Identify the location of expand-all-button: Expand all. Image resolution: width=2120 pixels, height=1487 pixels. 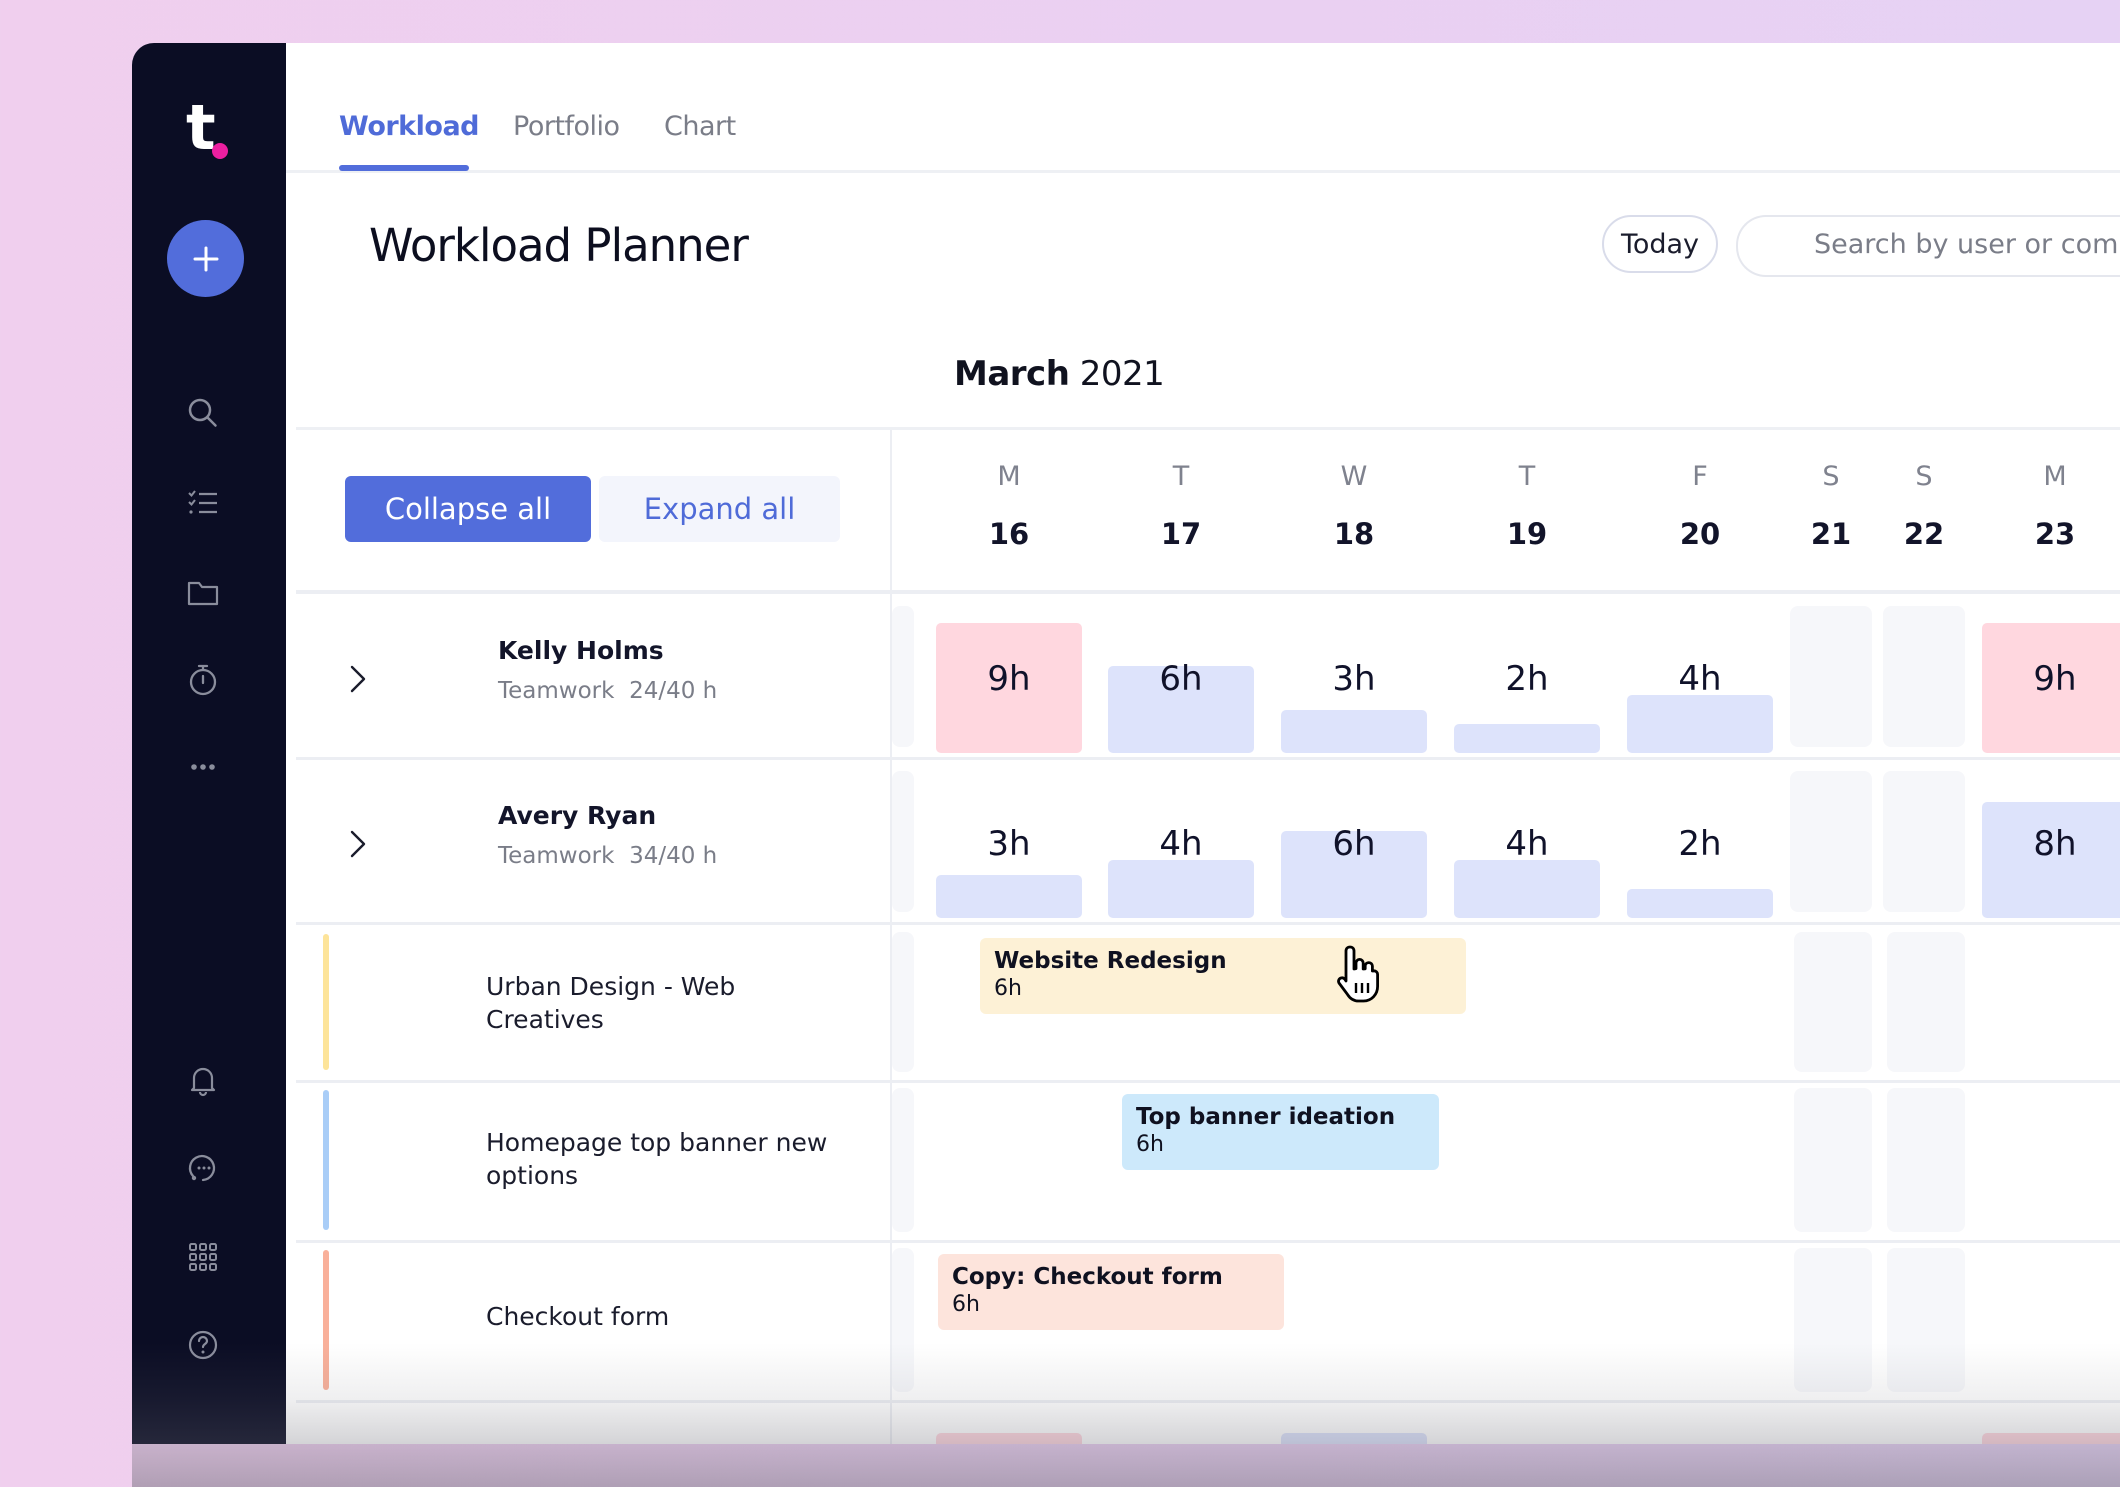
(719, 509).